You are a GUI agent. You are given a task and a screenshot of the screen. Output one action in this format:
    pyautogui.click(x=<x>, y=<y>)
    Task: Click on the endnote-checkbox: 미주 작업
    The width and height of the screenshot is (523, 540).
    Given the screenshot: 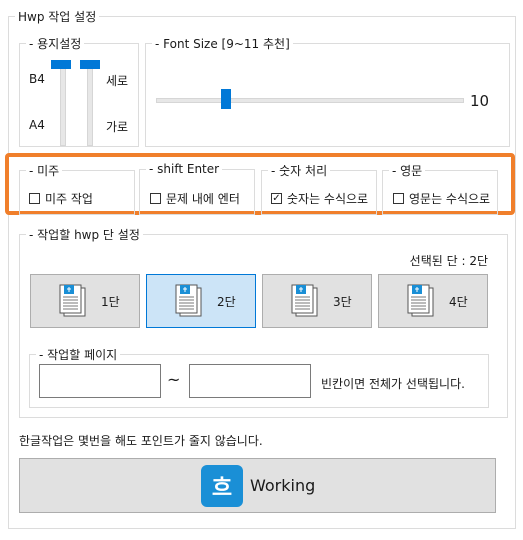 What is the action you would take?
    pyautogui.click(x=61, y=198)
    